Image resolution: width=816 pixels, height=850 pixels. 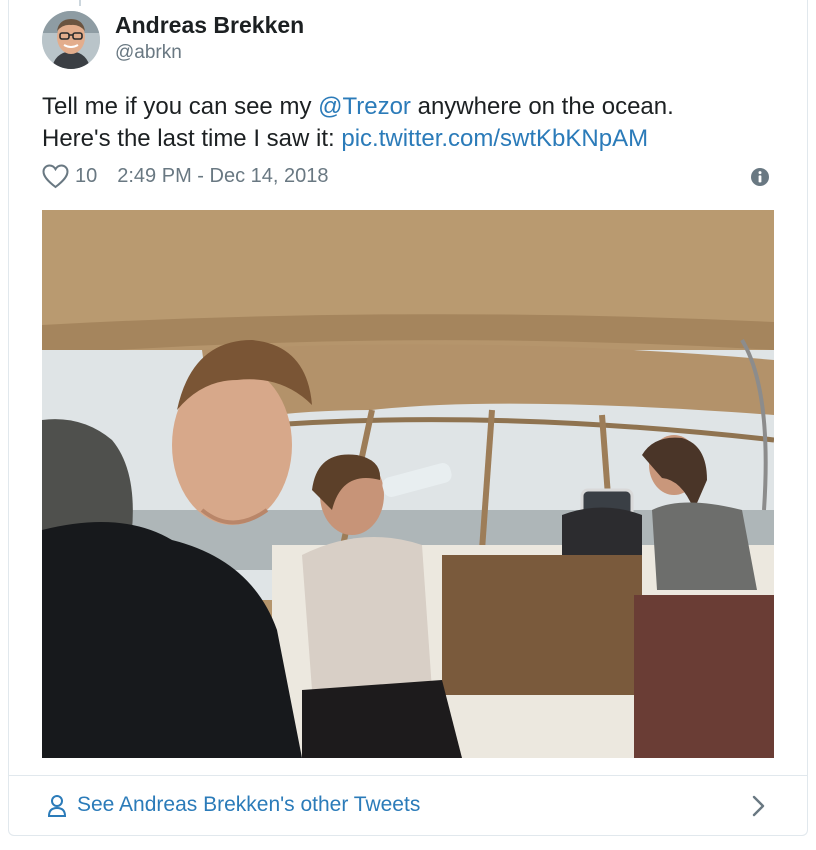 I want to click on avatar, so click(x=71, y=40).